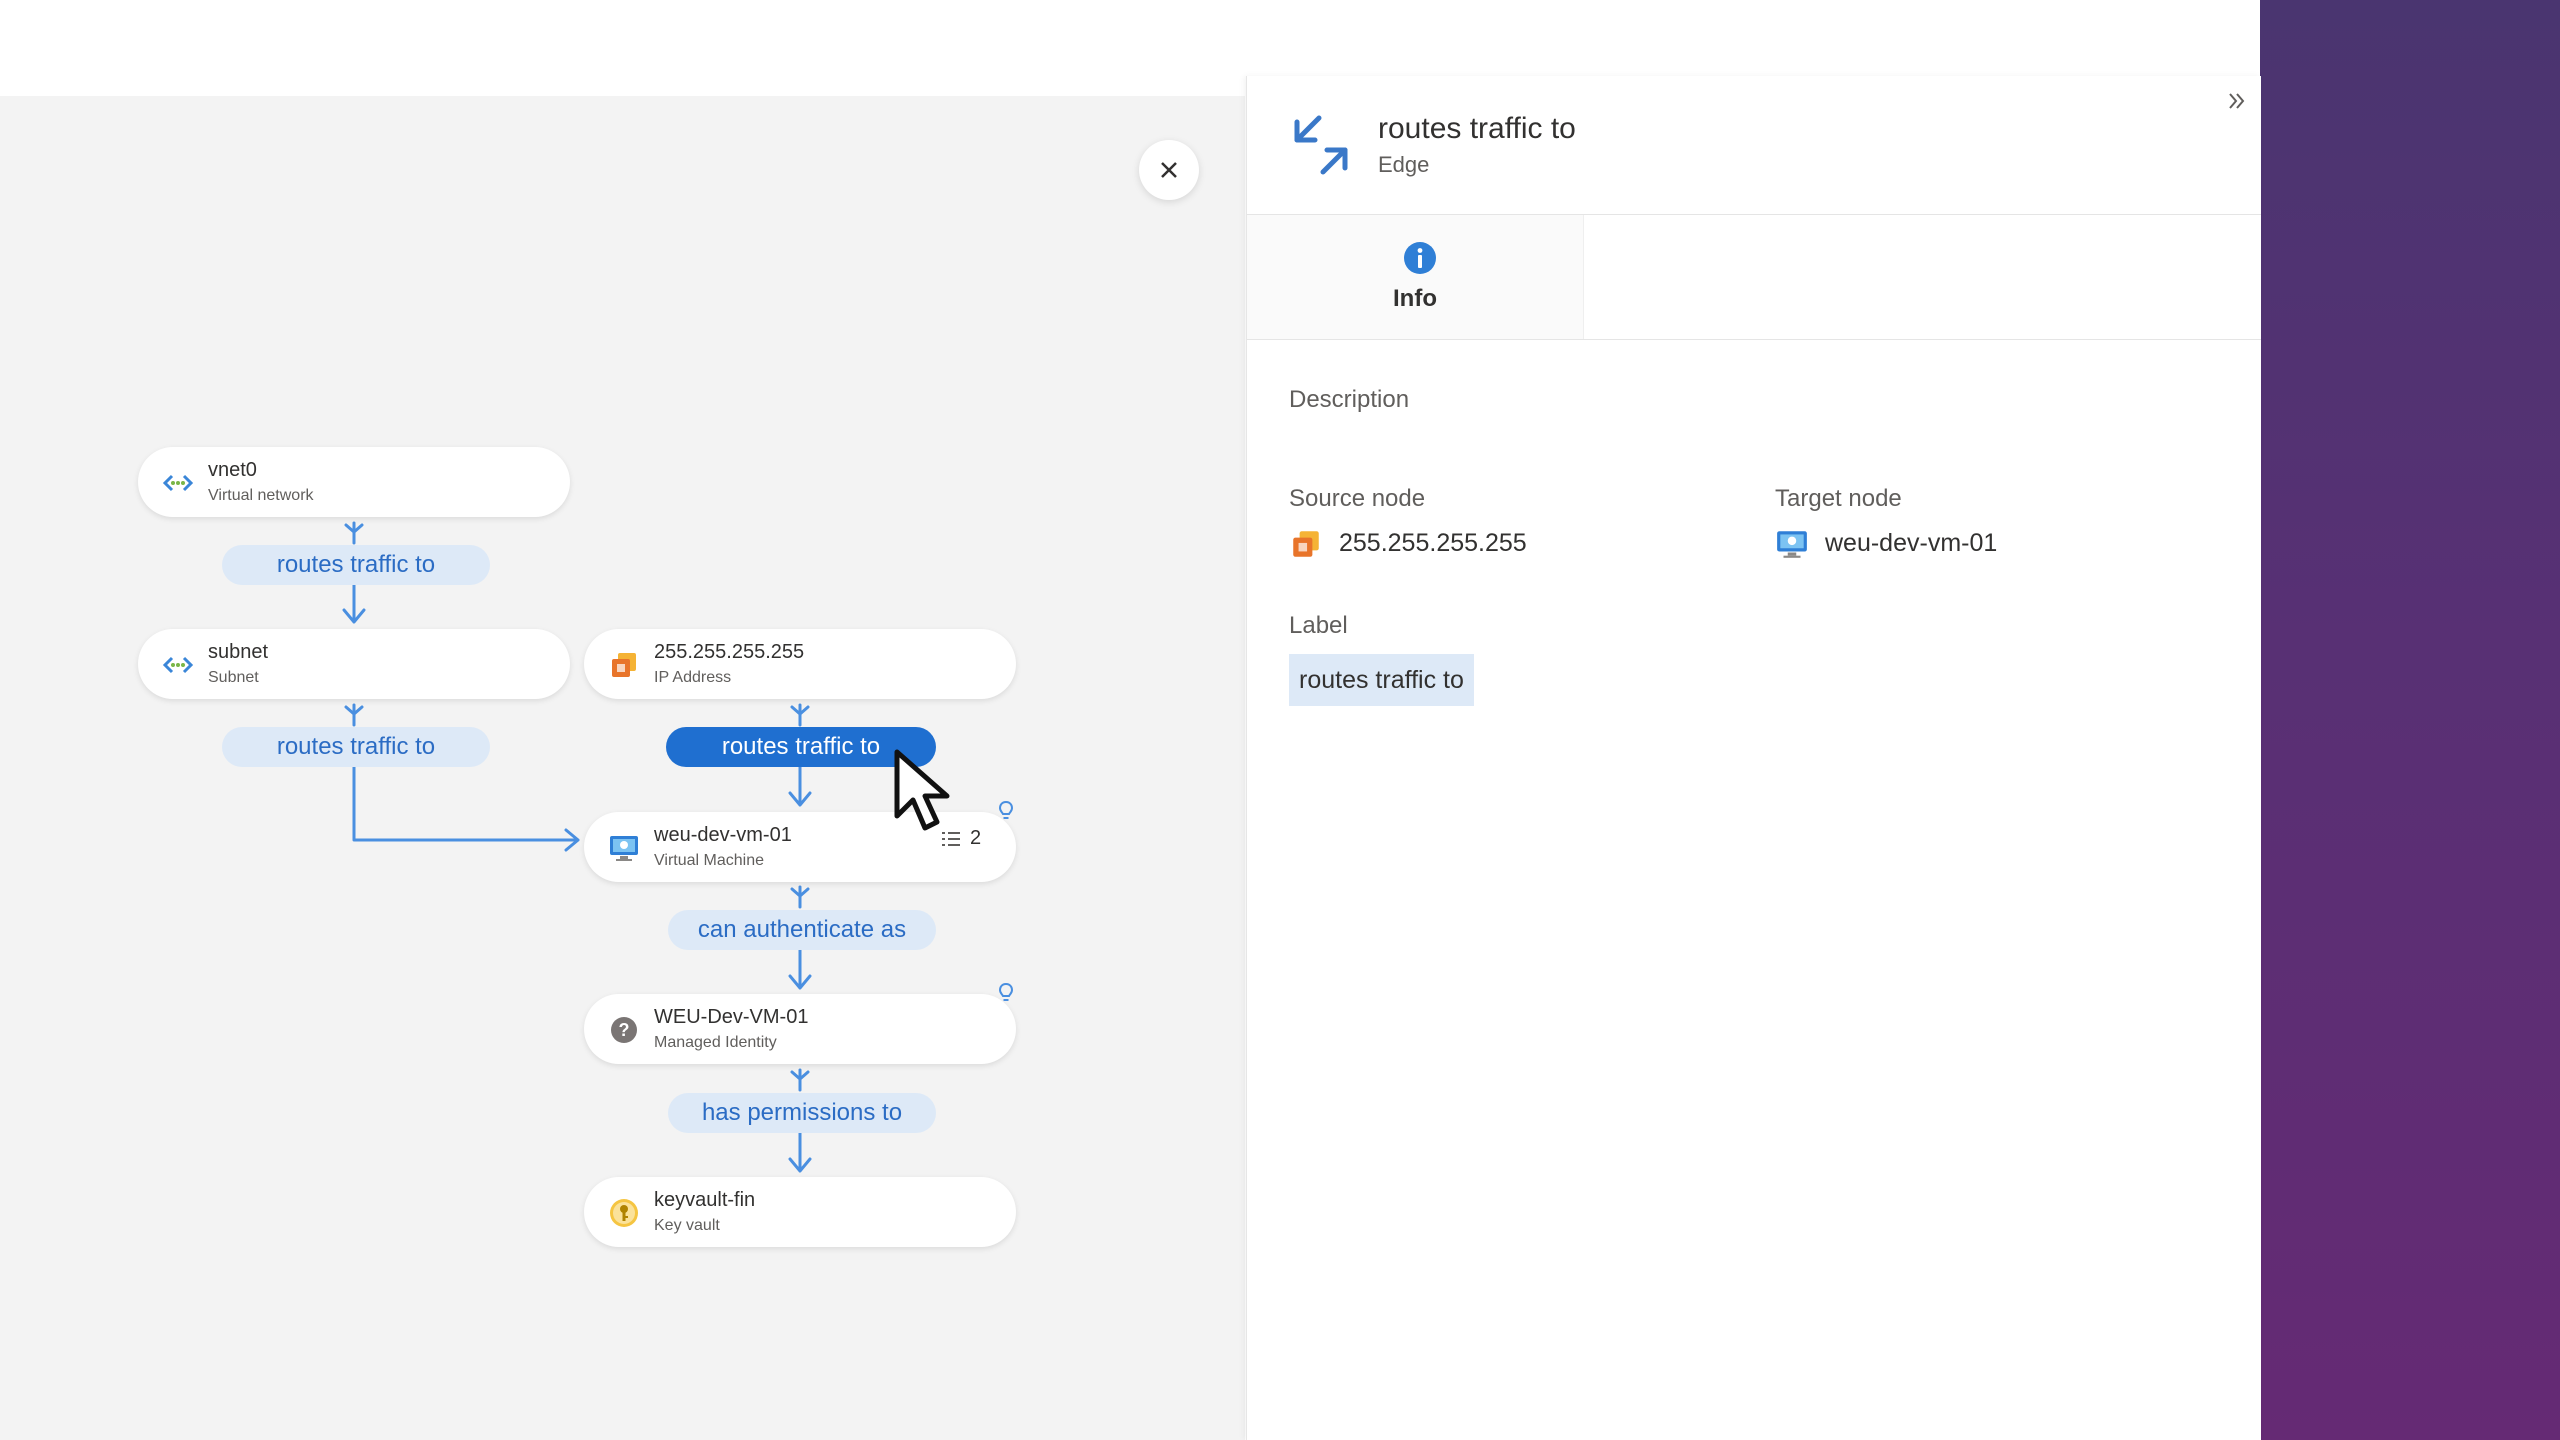 The width and height of the screenshot is (2560, 1440). What do you see at coordinates (1404, 164) in the screenshot?
I see `panel-subtitle: Edge` at bounding box center [1404, 164].